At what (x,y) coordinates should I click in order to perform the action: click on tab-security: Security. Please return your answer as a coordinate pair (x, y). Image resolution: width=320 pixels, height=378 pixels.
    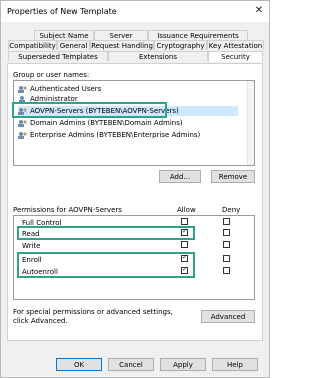
    Looking at the image, I should click on (235, 56).